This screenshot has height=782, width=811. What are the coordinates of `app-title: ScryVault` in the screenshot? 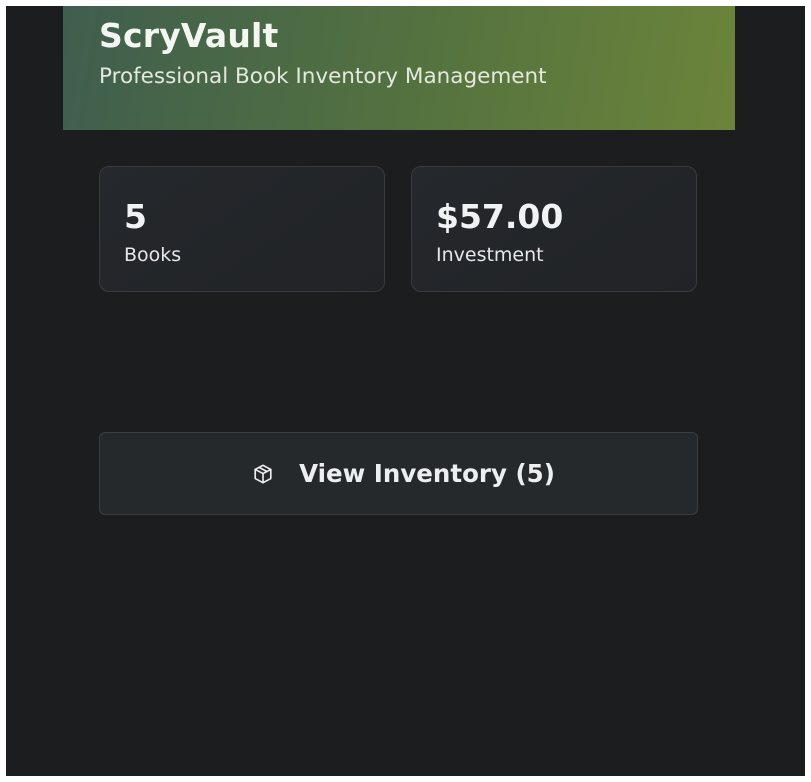 It's located at (189, 35).